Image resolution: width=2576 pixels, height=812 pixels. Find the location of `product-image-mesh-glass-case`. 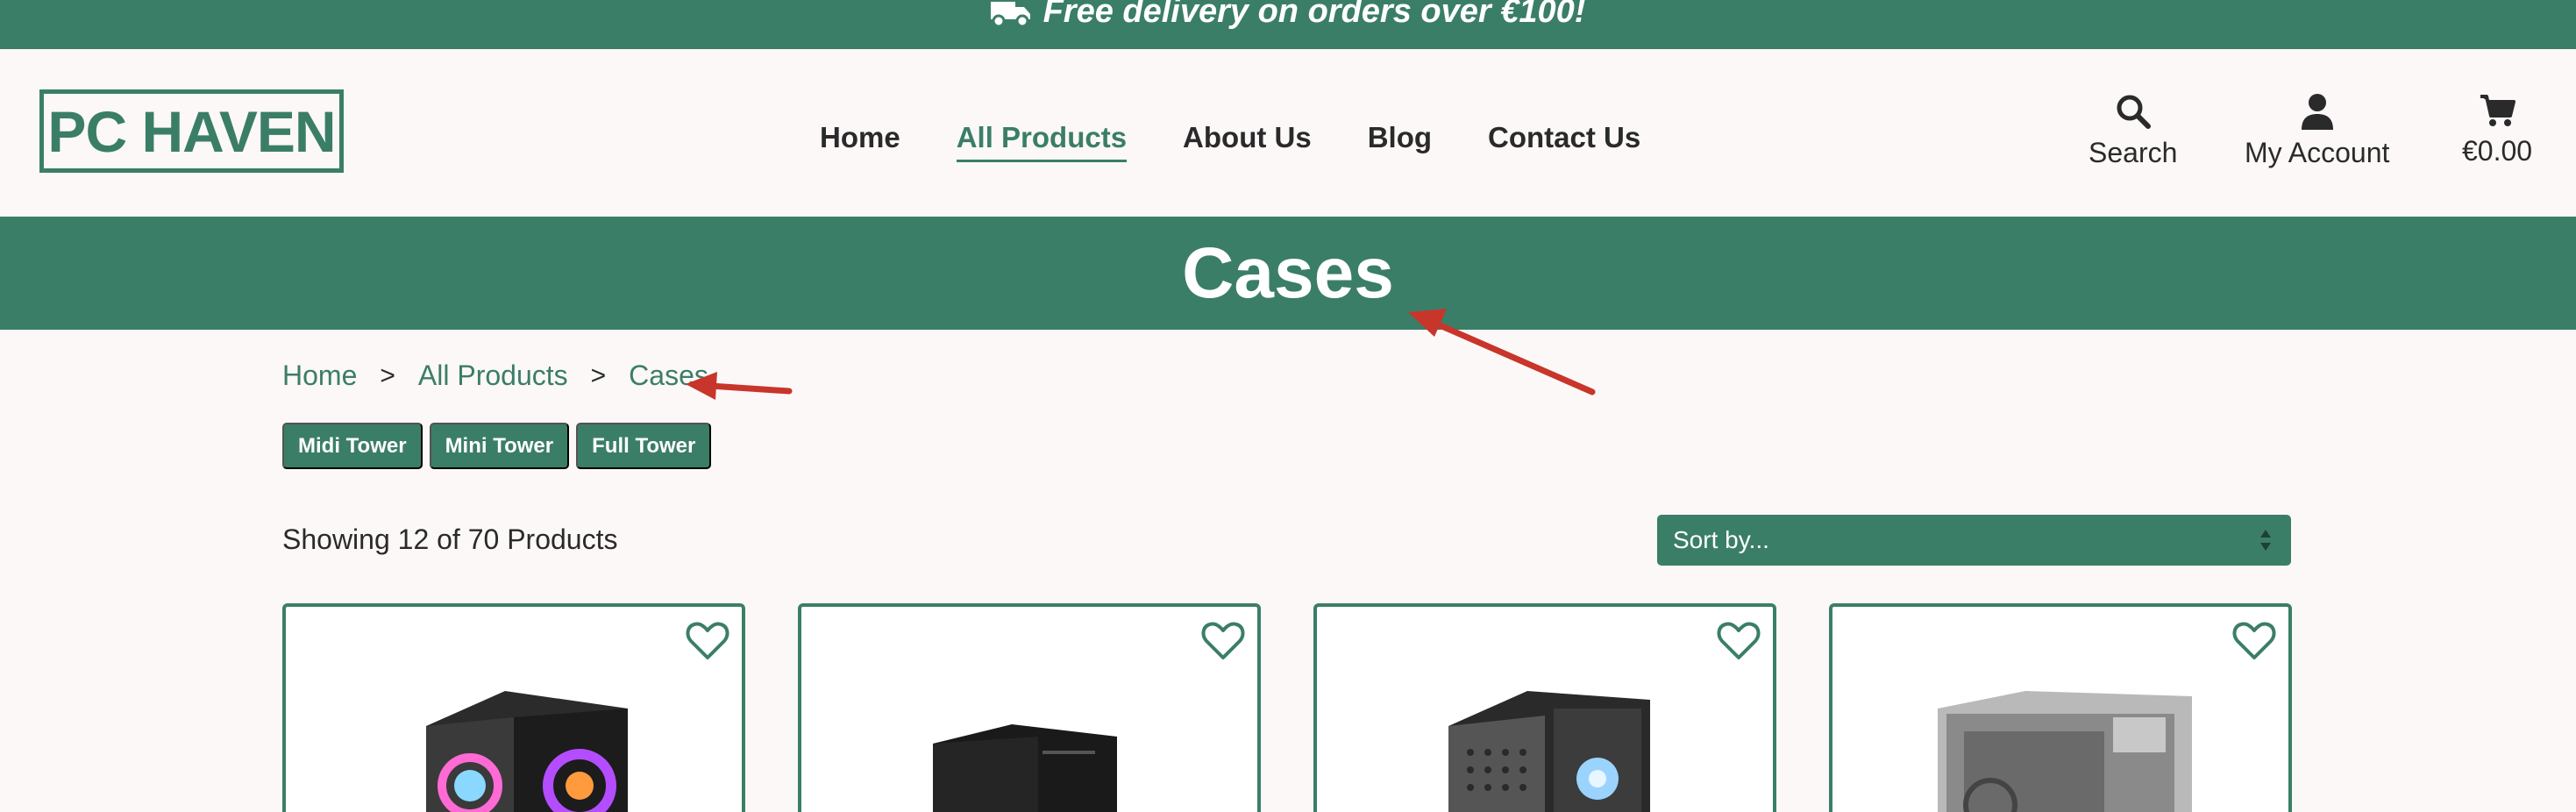

product-image-mesh-glass-case is located at coordinates (1549, 752).